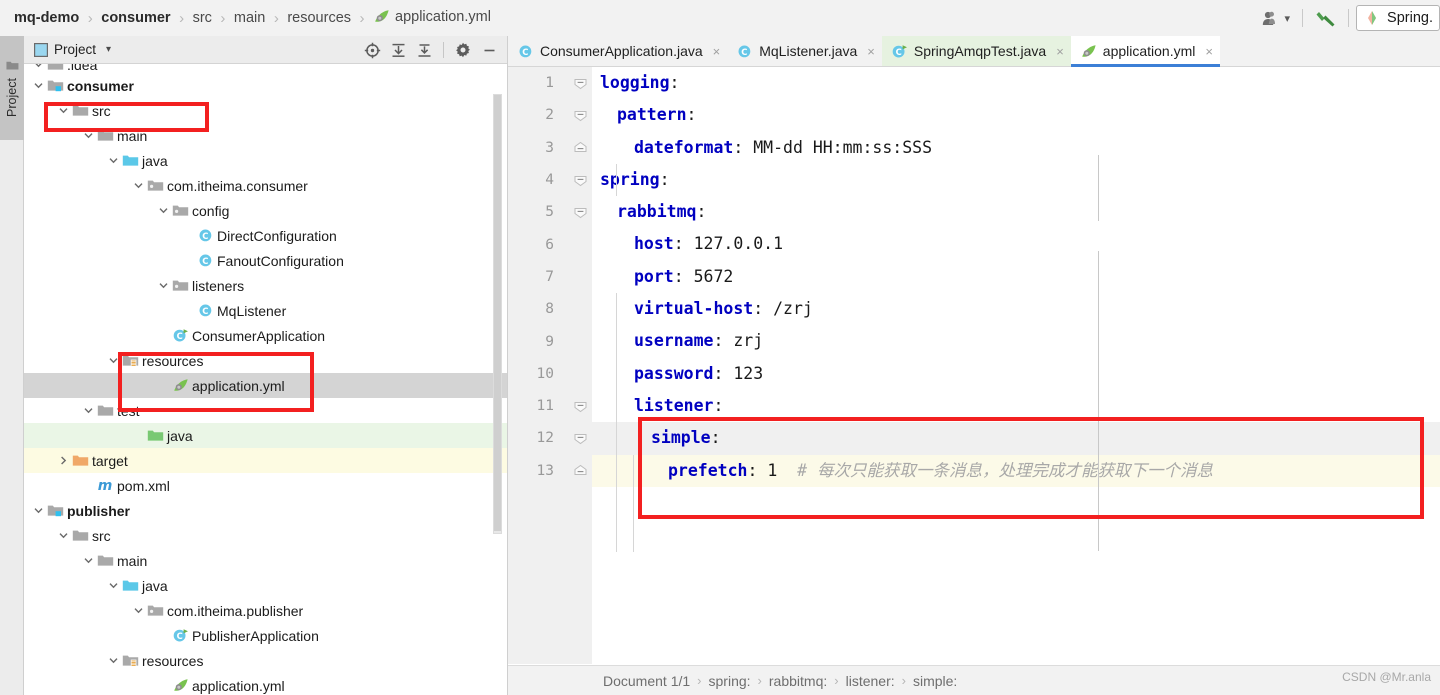 The width and height of the screenshot is (1440, 695). What do you see at coordinates (265, 635) in the screenshot?
I see `tree-item-publisherapplication: C PublisherApplication` at bounding box center [265, 635].